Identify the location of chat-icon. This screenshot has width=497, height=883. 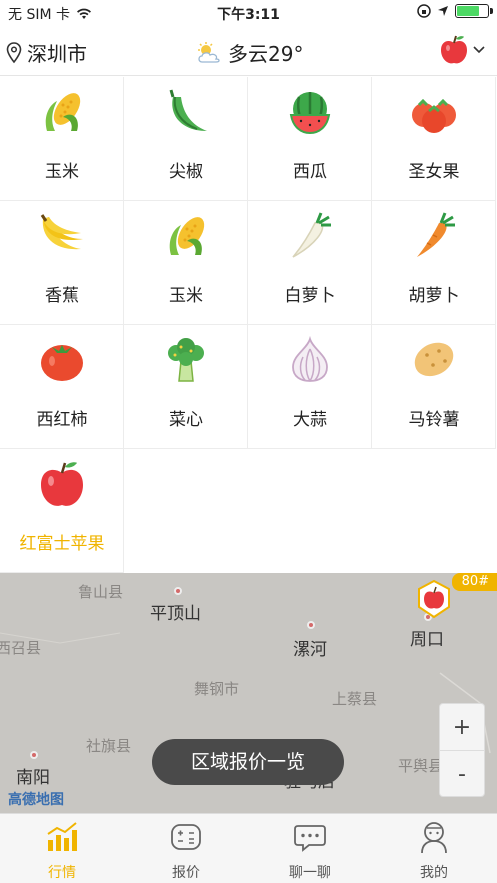
(310, 838).